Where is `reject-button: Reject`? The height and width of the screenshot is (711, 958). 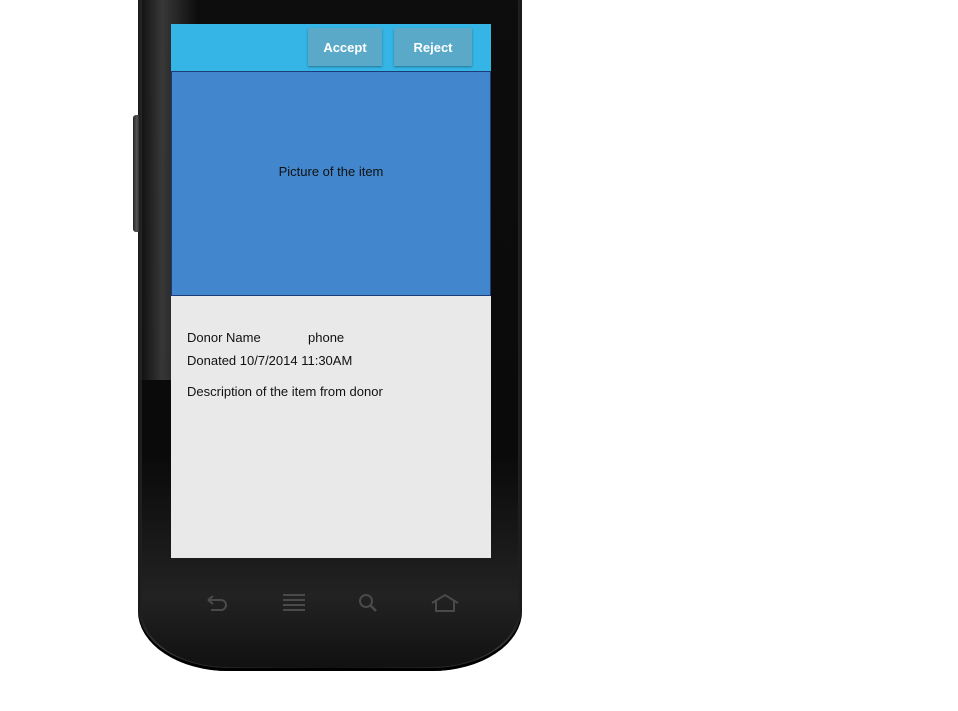
reject-button: Reject is located at coordinates (433, 47).